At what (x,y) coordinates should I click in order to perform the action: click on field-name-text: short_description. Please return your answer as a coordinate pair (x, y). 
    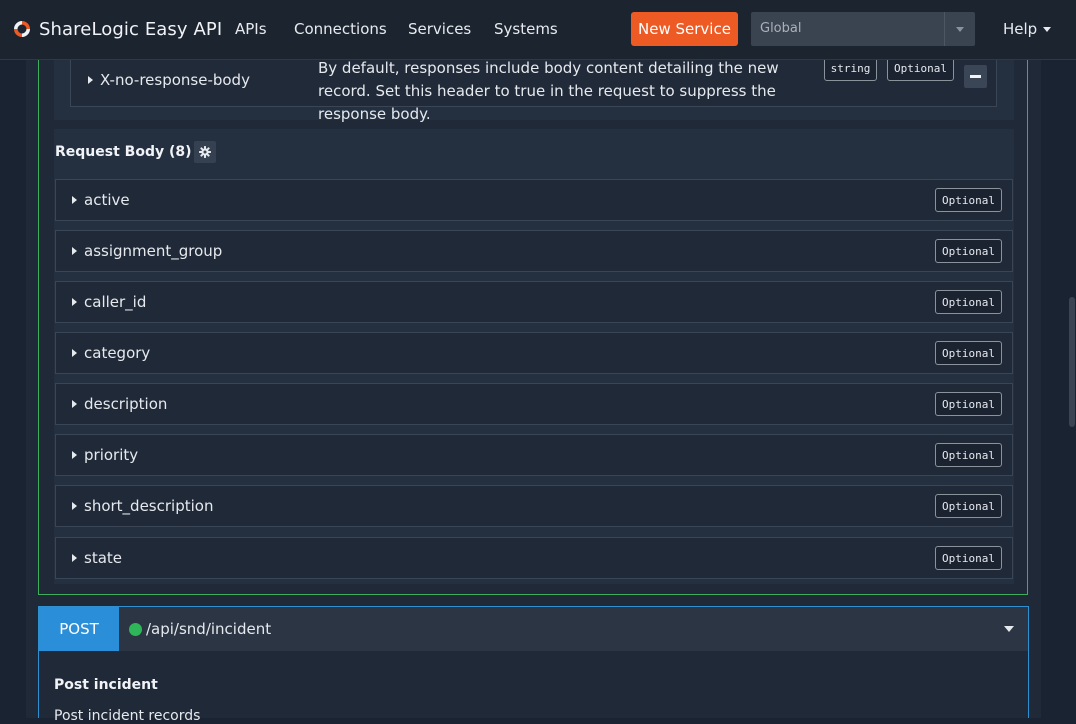
    Looking at the image, I should click on (149, 506).